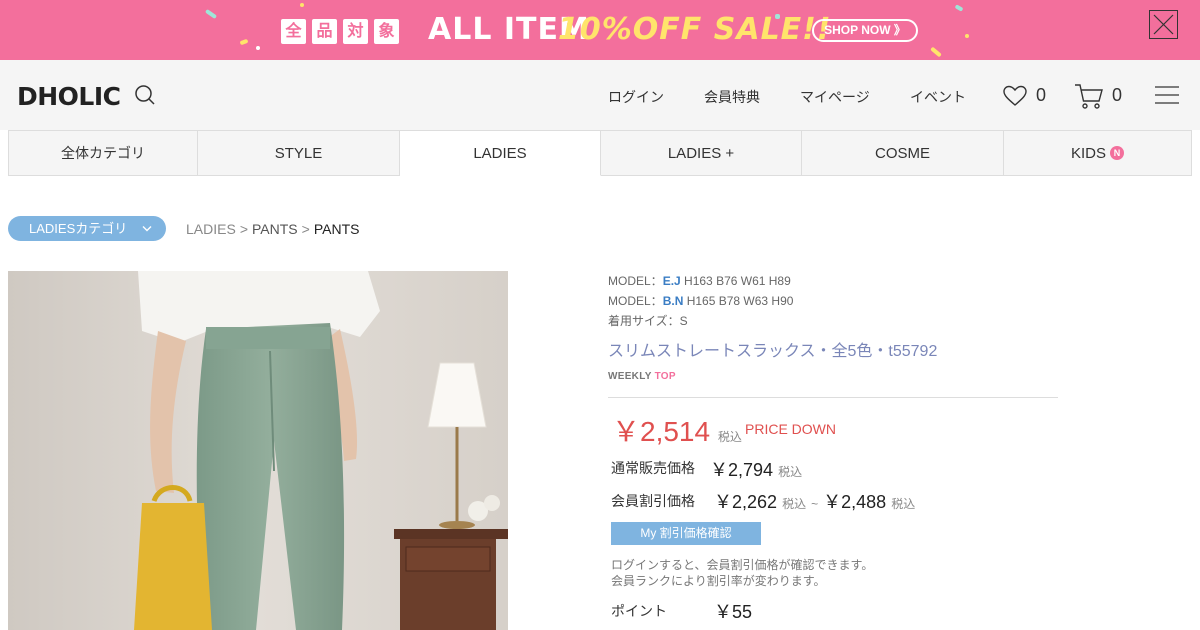  I want to click on nav-event: イベント, so click(938, 97).